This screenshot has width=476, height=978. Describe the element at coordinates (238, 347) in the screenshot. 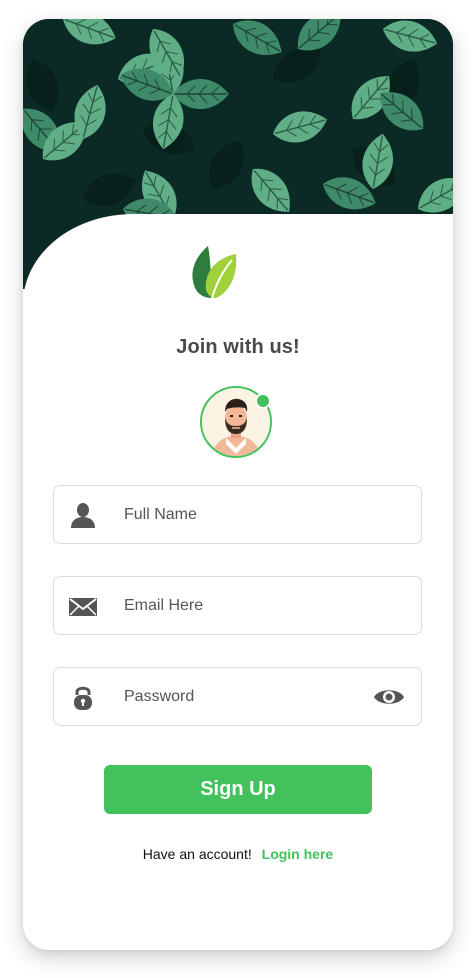

I see `page-title: Join with us!` at that location.